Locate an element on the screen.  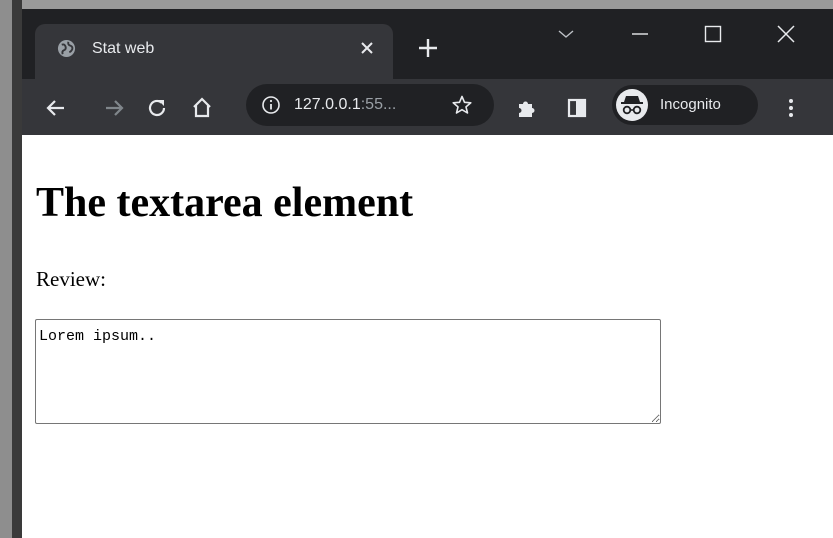
incognito-profile-button: Incognito is located at coordinates (685, 105).